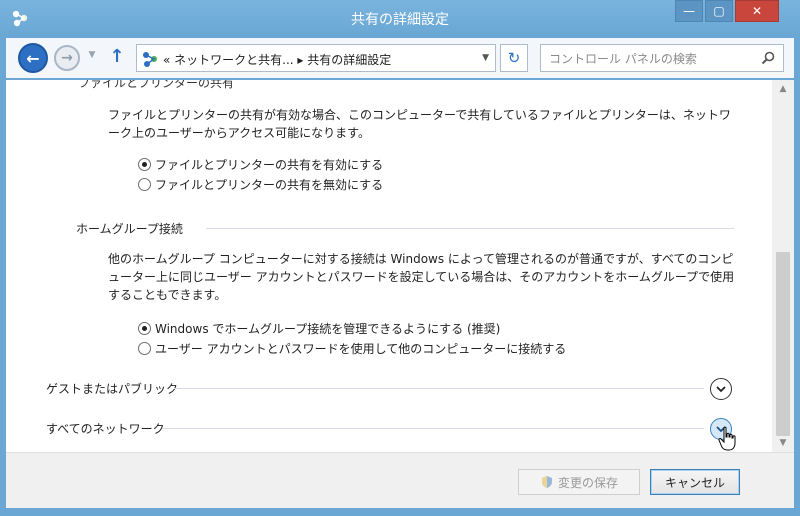 This screenshot has height=516, width=800. I want to click on network-icon, so click(150, 59).